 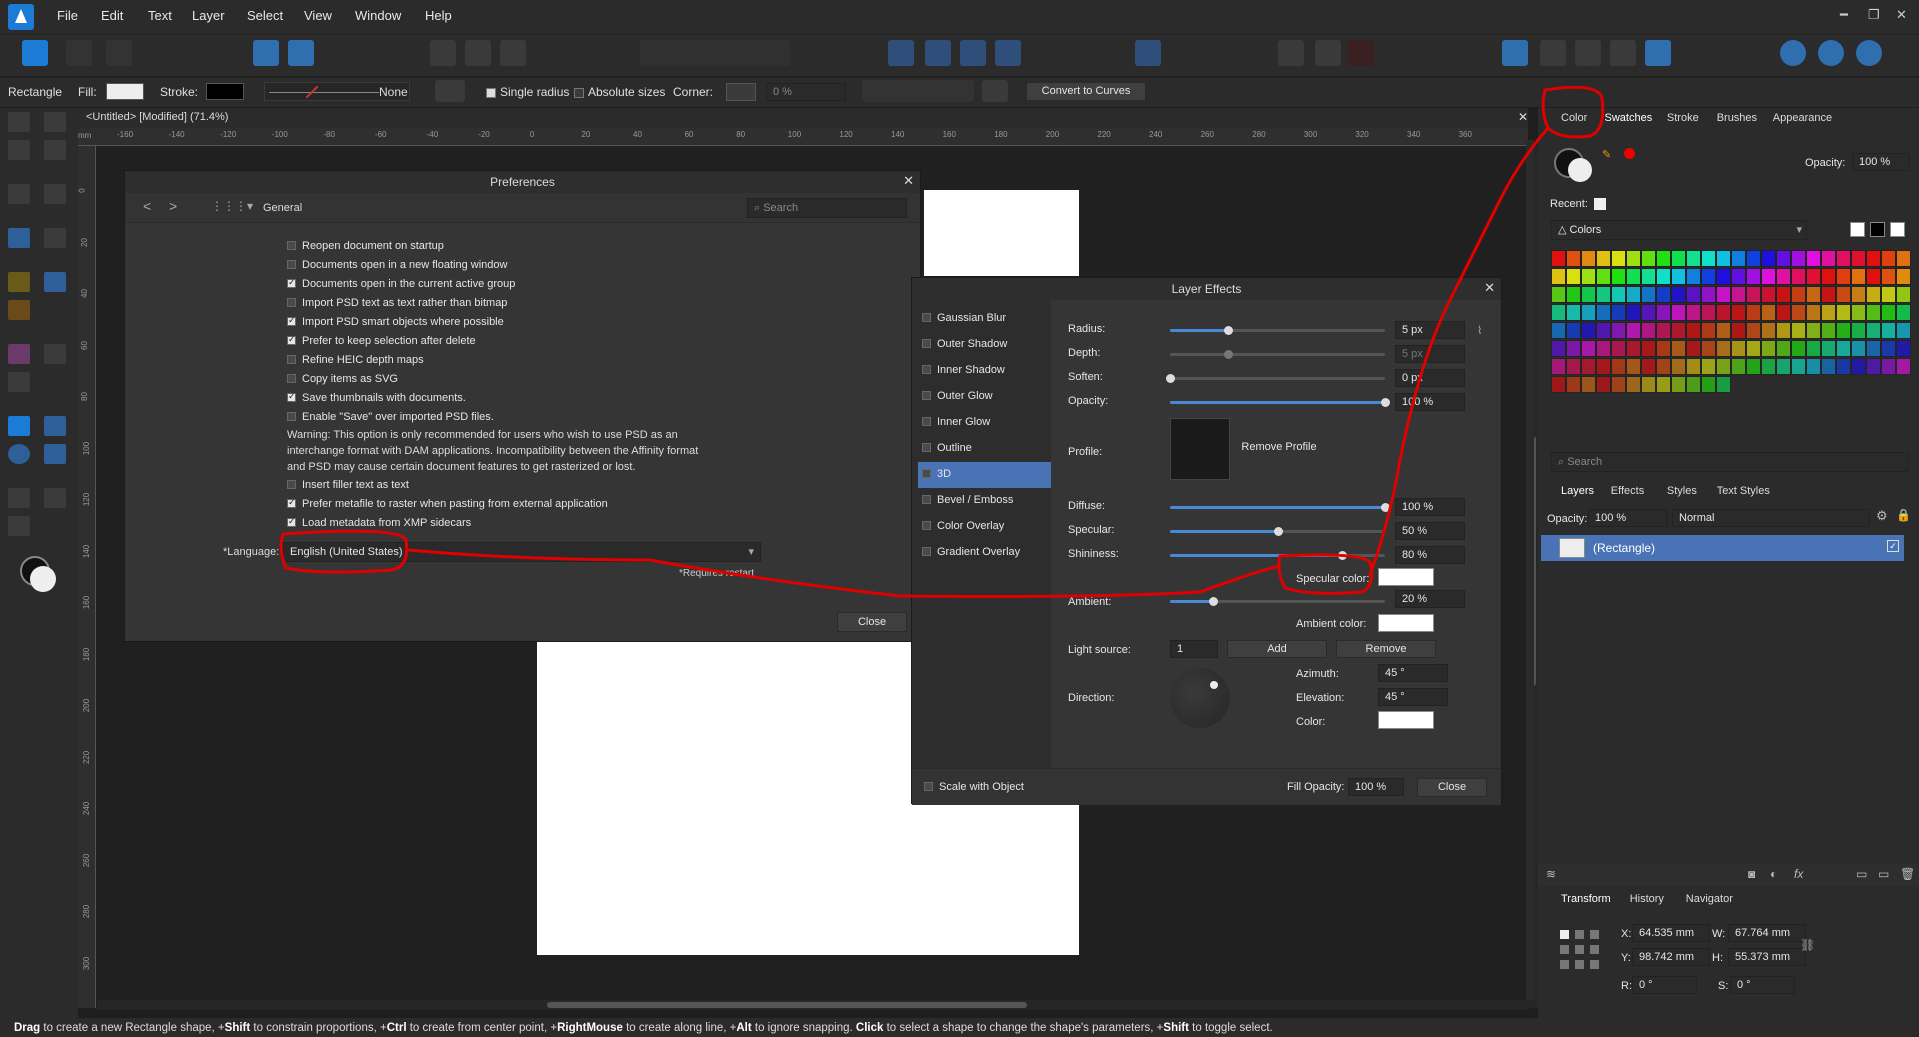 What do you see at coordinates (522, 552) in the screenshot?
I see `language-dropdown: English (United States) ▾` at bounding box center [522, 552].